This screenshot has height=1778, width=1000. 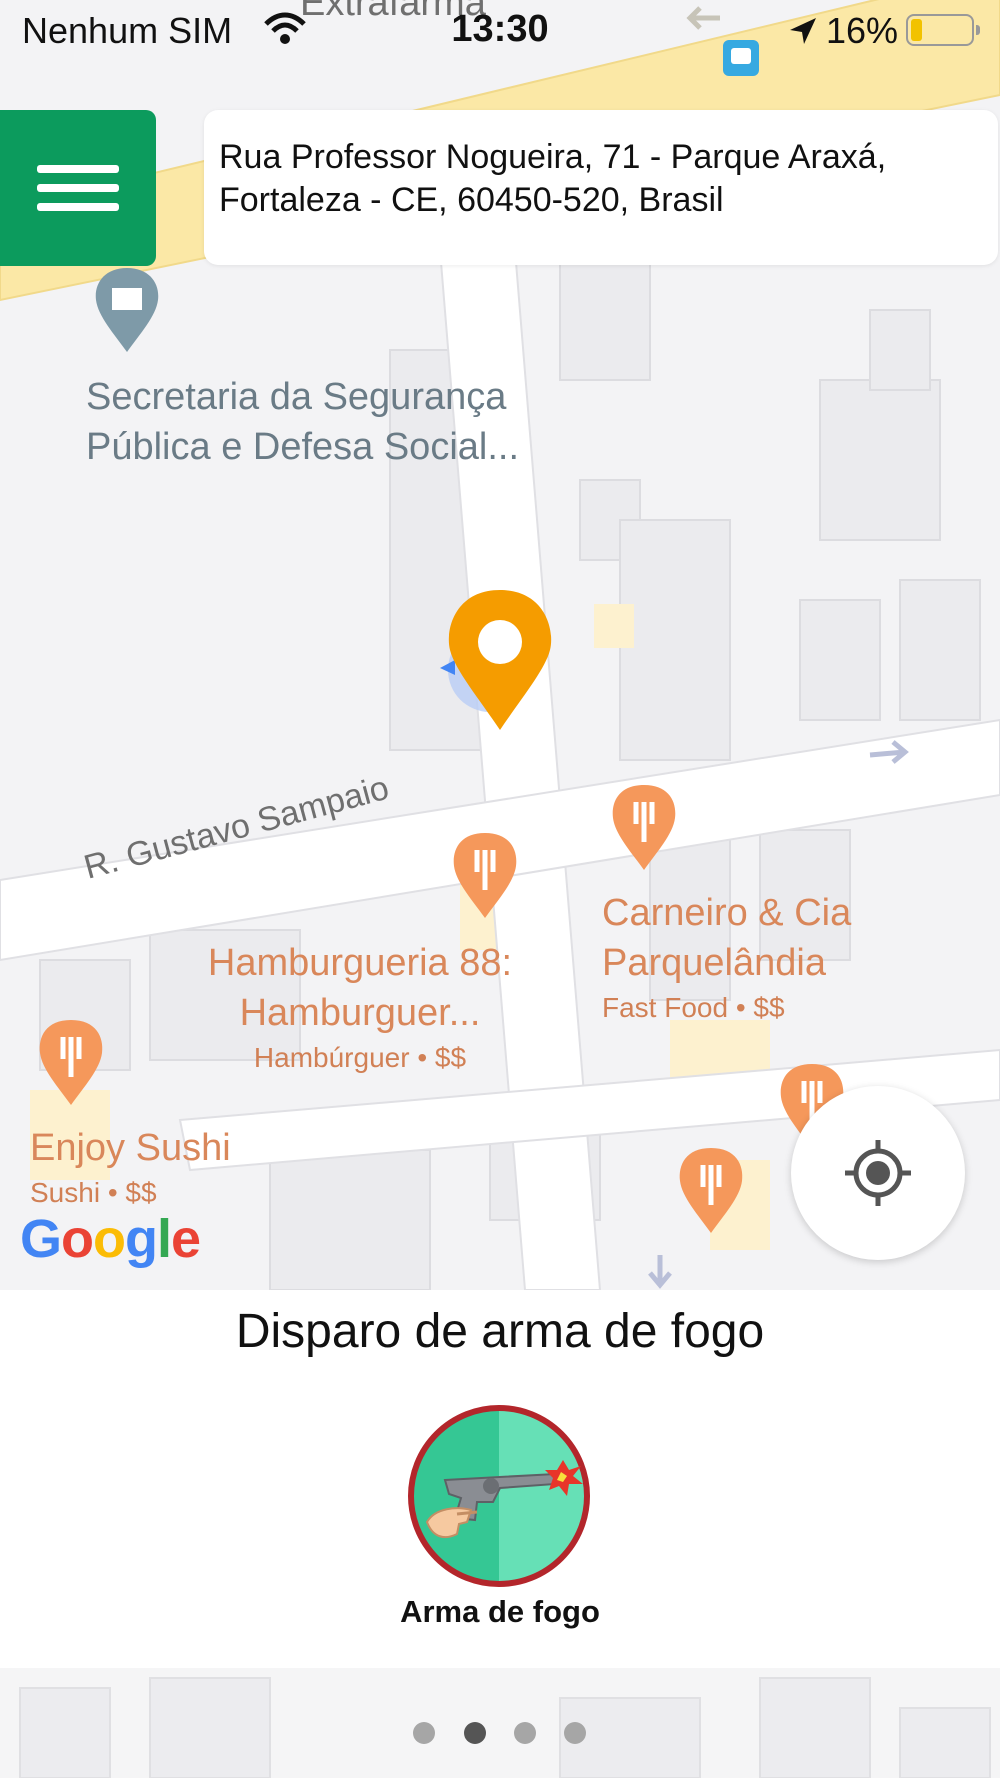 I want to click on poi-enjoy-sushi-name: Enjoy Sushi, so click(x=130, y=1148).